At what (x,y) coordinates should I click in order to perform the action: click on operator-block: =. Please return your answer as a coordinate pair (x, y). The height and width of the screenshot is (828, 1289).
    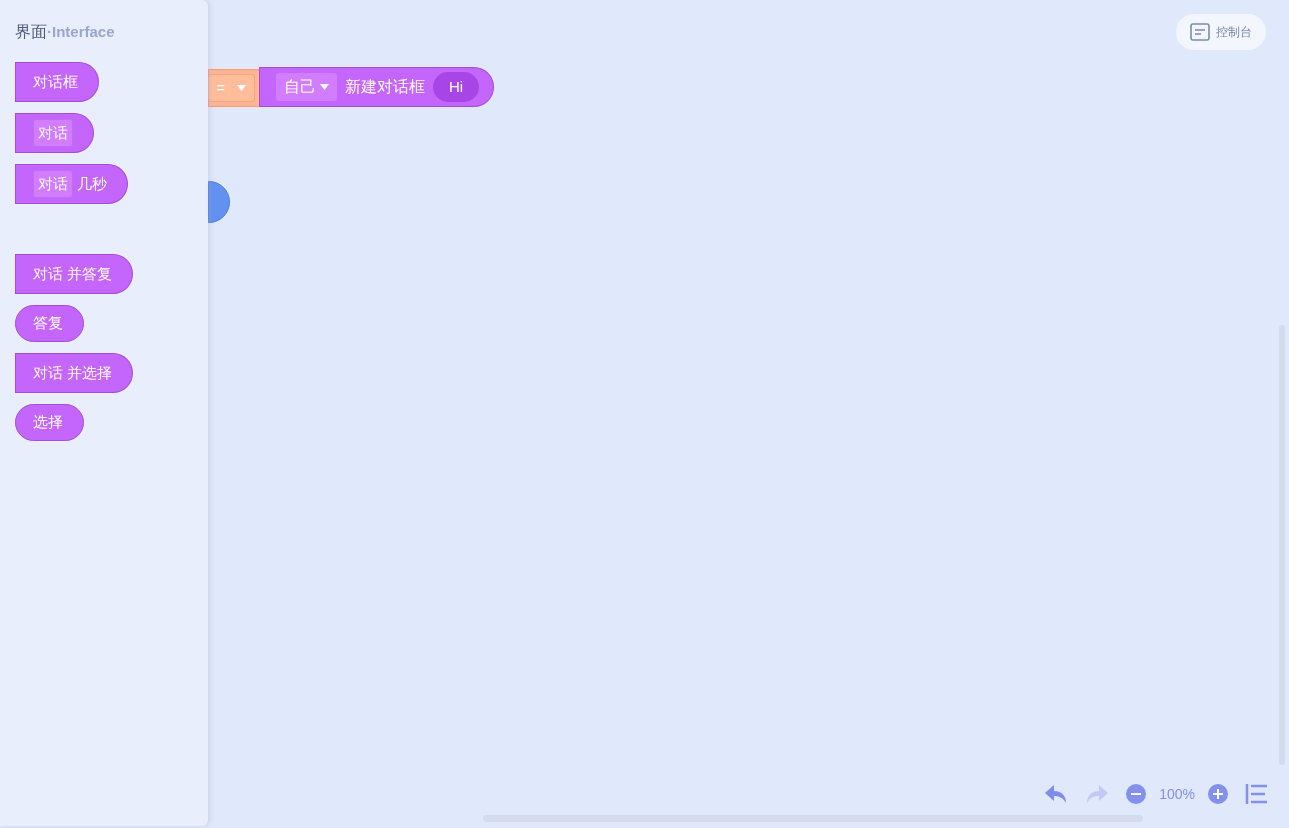
    Looking at the image, I should click on (234, 88).